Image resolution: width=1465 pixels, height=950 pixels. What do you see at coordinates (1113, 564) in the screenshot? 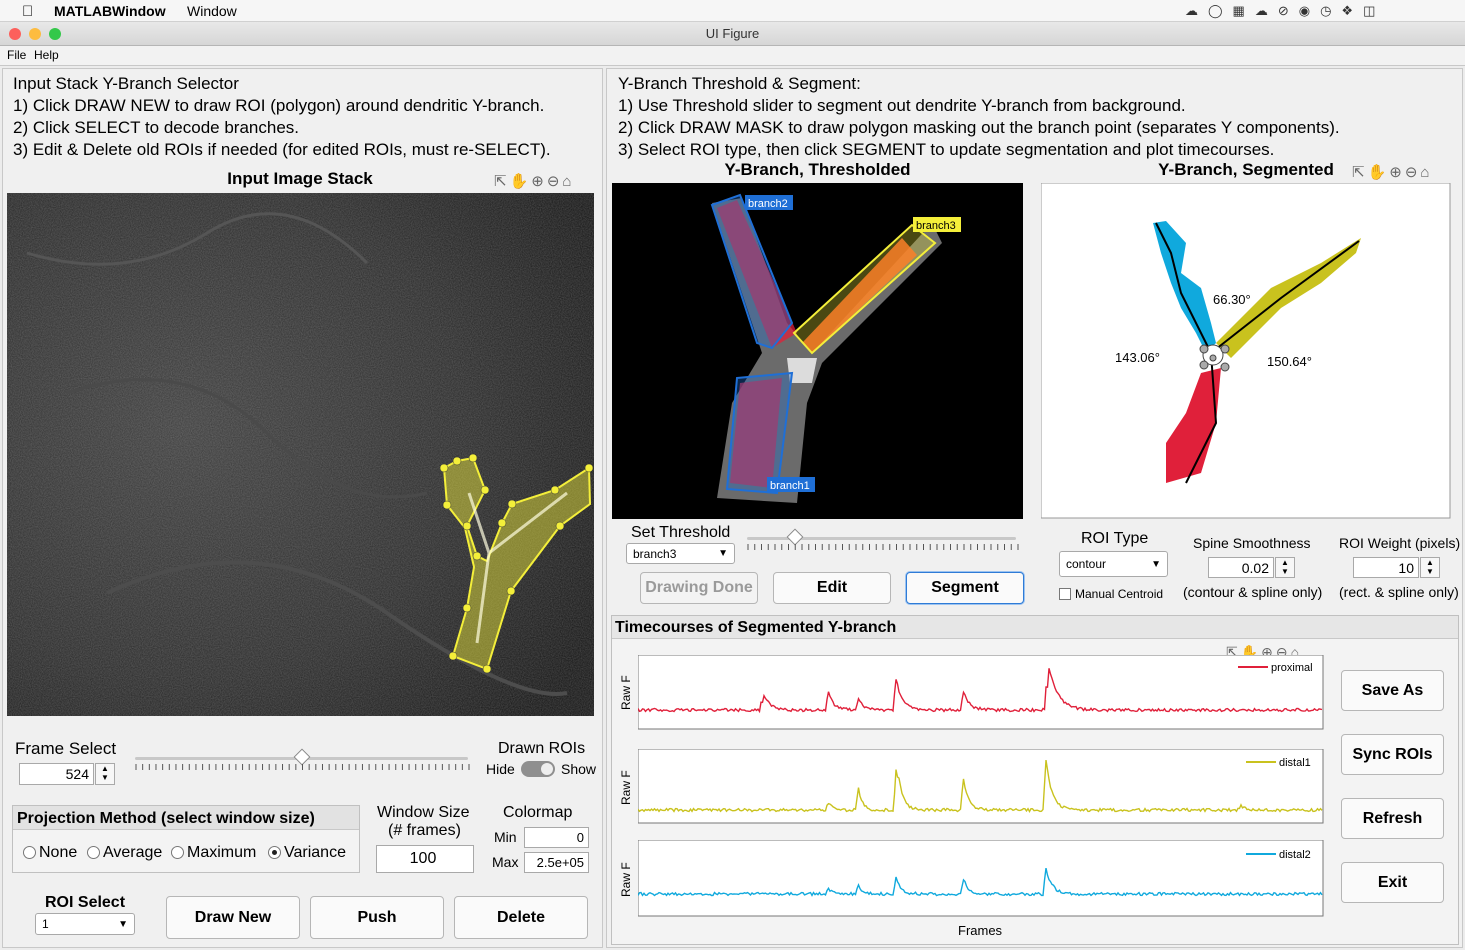
I see `roi-type-dropdown: contour ▼` at bounding box center [1113, 564].